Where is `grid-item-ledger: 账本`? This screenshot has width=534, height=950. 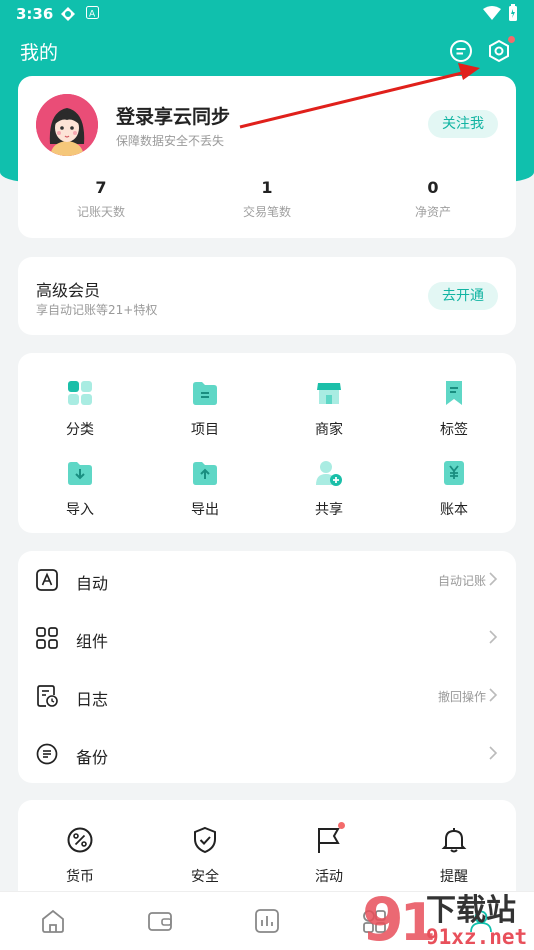
grid-item-ledger: 账本 is located at coordinates (454, 489).